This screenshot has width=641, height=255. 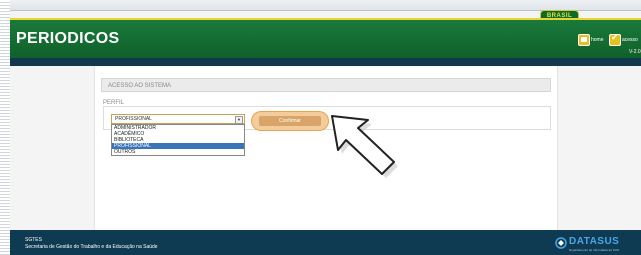 I want to click on profile-select: PROFISSIONAL ▼, so click(x=178, y=119).